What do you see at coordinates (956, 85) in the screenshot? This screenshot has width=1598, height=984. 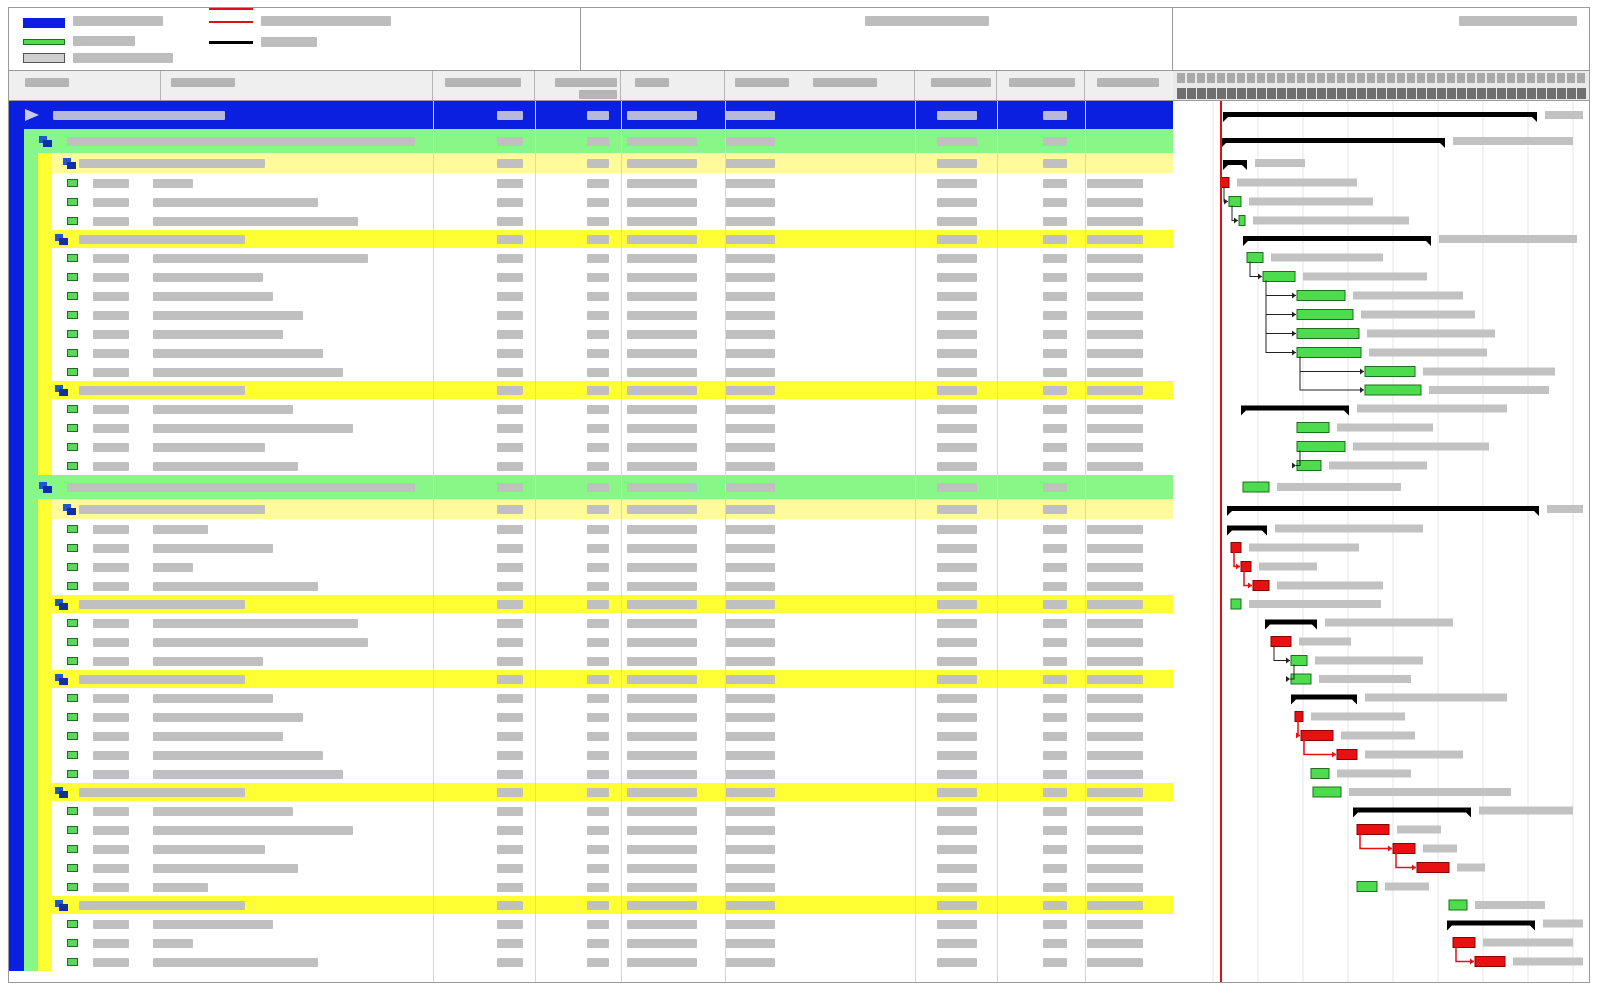 I see `col-header-predecessors` at bounding box center [956, 85].